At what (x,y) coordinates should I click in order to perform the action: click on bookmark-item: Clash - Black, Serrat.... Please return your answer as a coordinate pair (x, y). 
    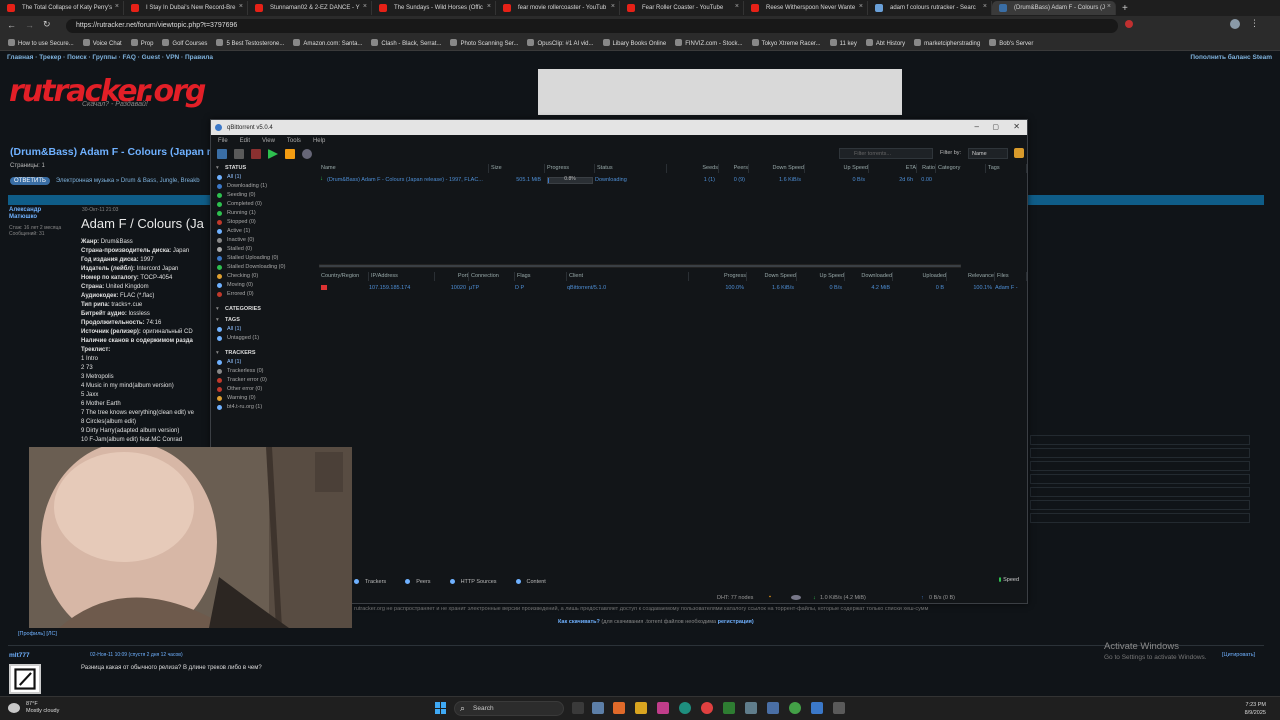
    Looking at the image, I should click on (406, 43).